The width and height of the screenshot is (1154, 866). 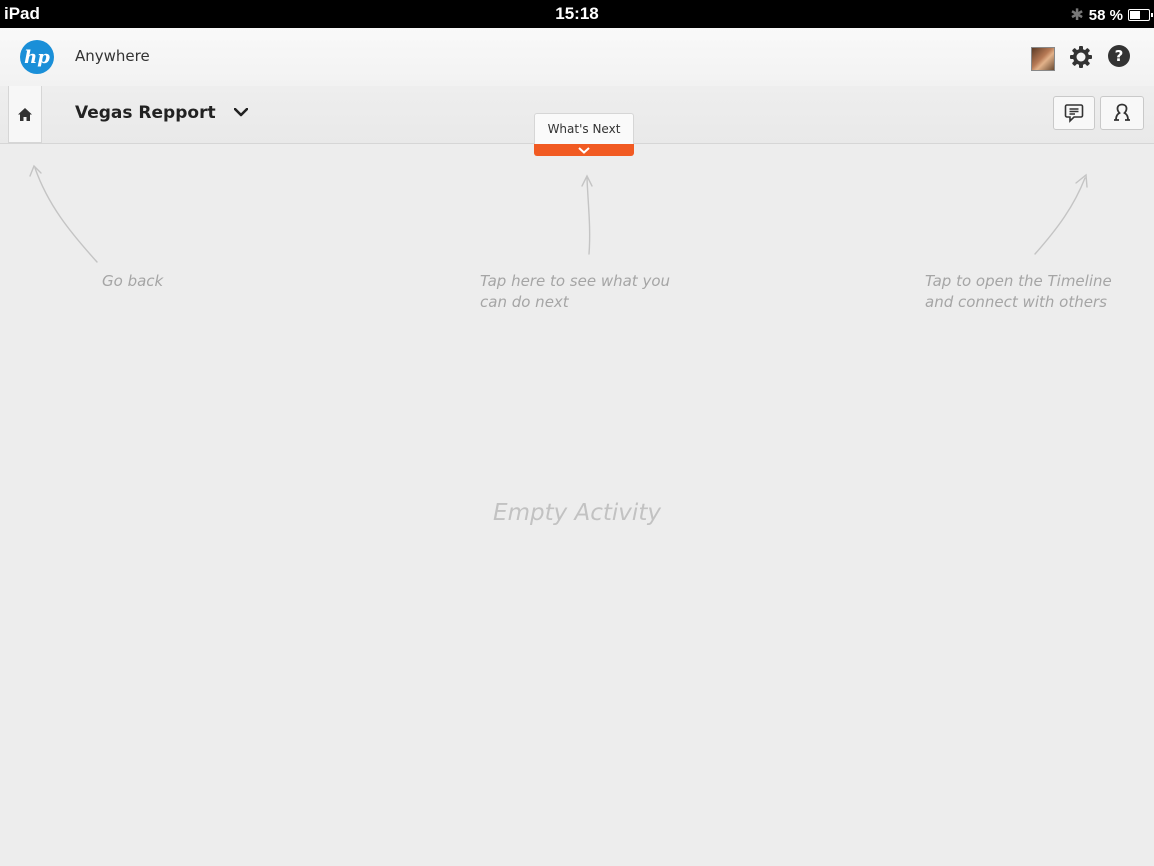 I want to click on whats-next-button: What's Next, so click(x=584, y=134).